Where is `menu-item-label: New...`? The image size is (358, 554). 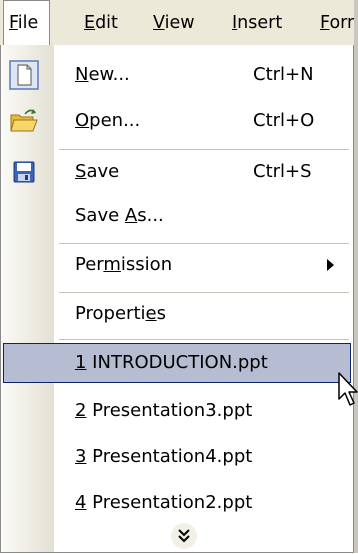 menu-item-label: New... is located at coordinates (102, 74).